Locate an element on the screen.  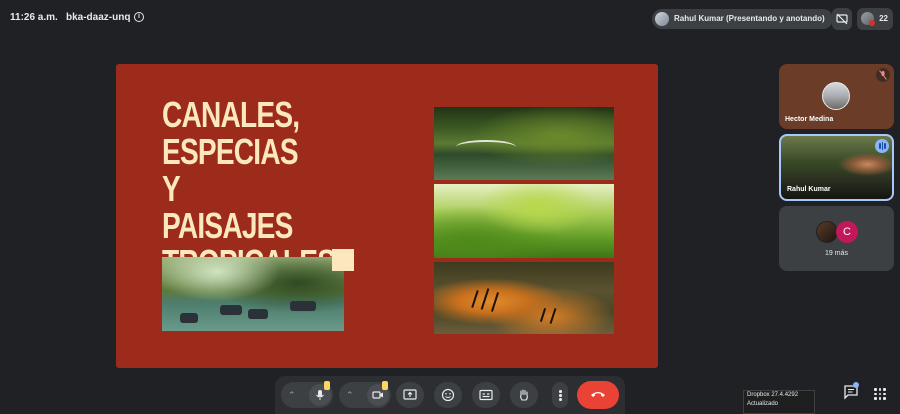
chat-notification-dot is located at coordinates (856, 385).